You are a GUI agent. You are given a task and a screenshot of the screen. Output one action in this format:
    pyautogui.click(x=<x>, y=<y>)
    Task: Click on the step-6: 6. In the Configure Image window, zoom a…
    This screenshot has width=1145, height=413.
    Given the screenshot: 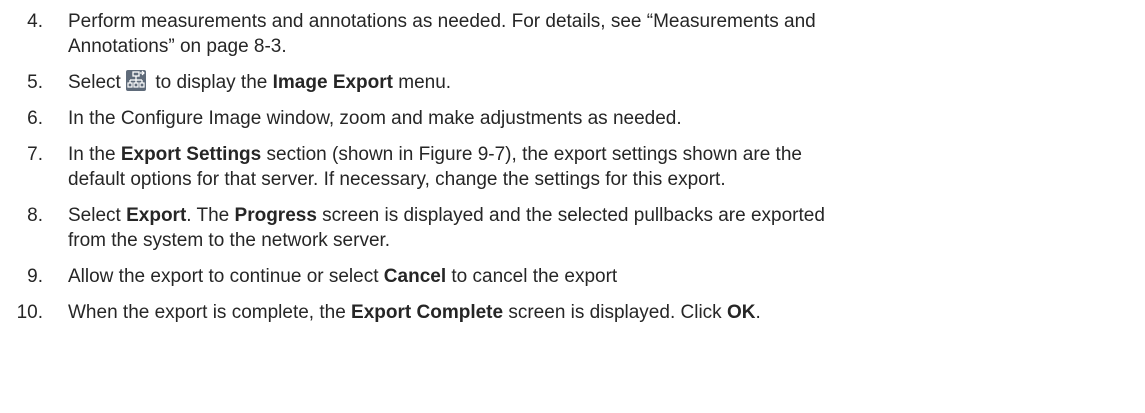 What is the action you would take?
    pyautogui.click(x=572, y=118)
    